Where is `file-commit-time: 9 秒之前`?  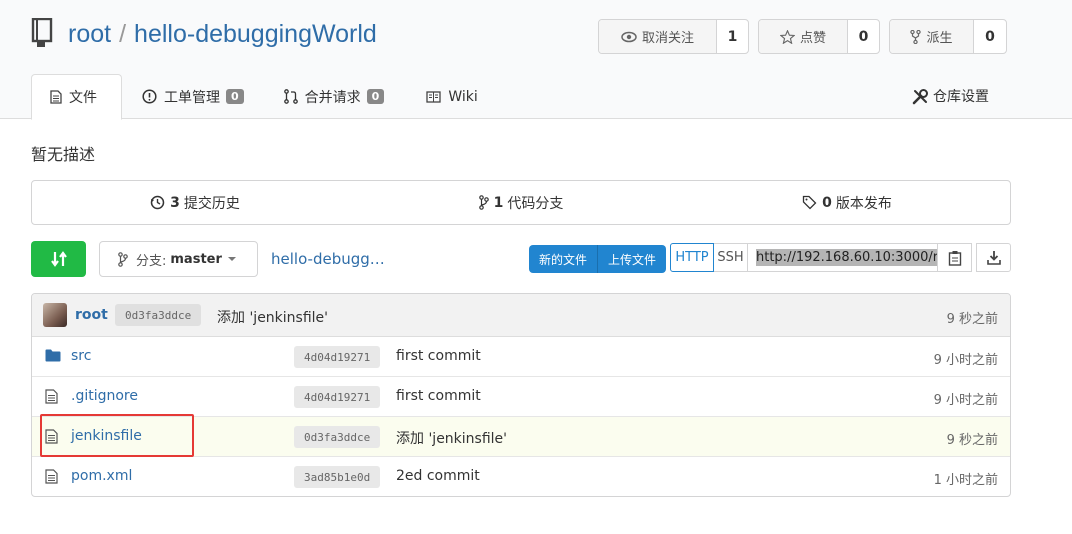
file-commit-time: 9 秒之前 is located at coordinates (972, 440).